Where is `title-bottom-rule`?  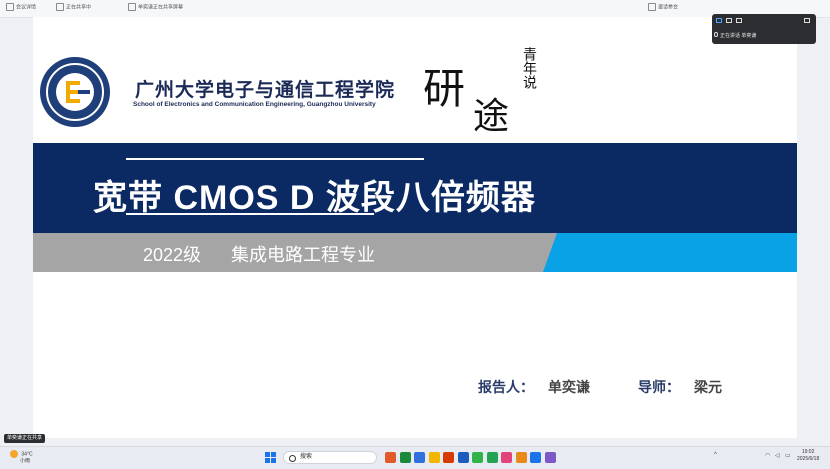 title-bottom-rule is located at coordinates (250, 214).